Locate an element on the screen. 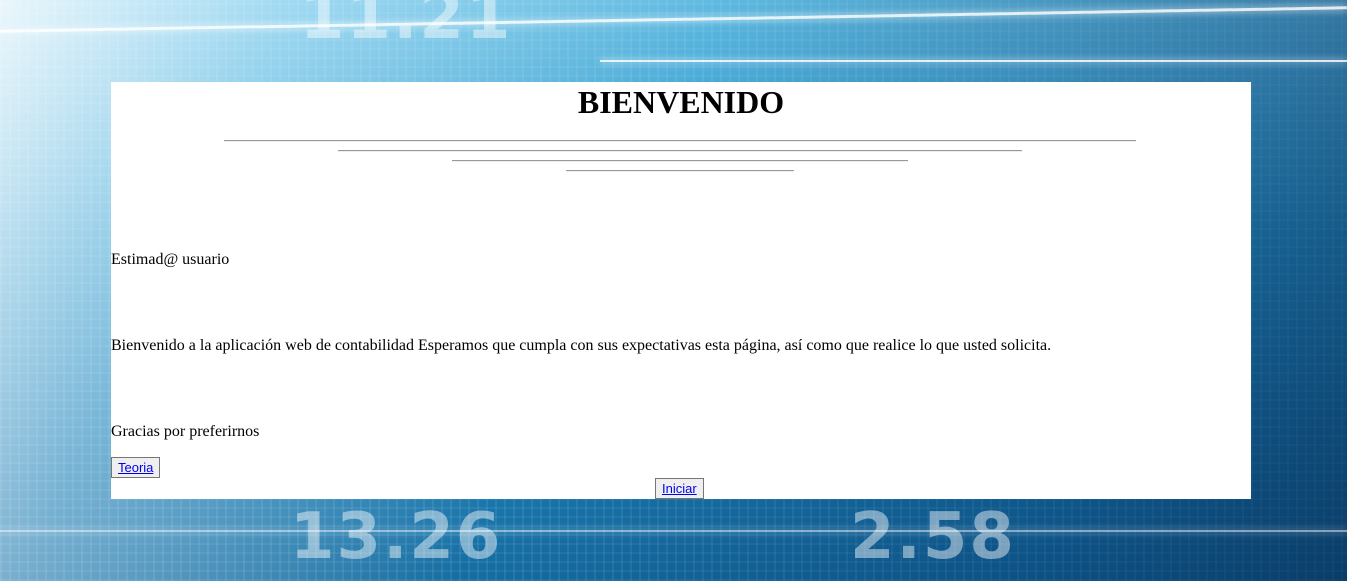  teoria-button: Teoria is located at coordinates (136, 467).